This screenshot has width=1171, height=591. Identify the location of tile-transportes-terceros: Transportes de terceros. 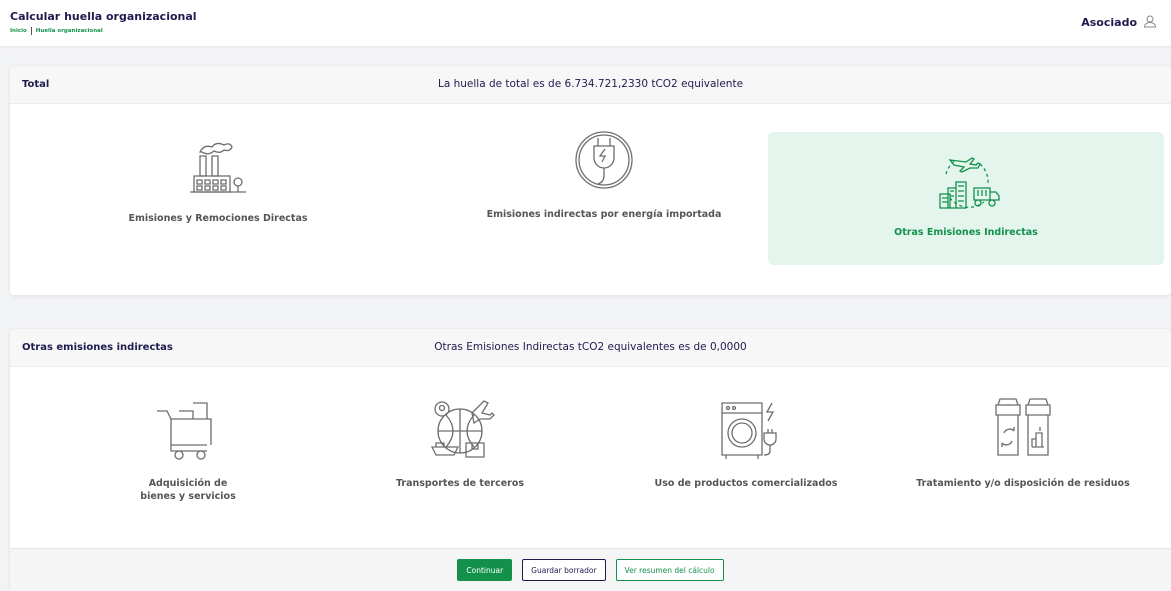
(460, 455).